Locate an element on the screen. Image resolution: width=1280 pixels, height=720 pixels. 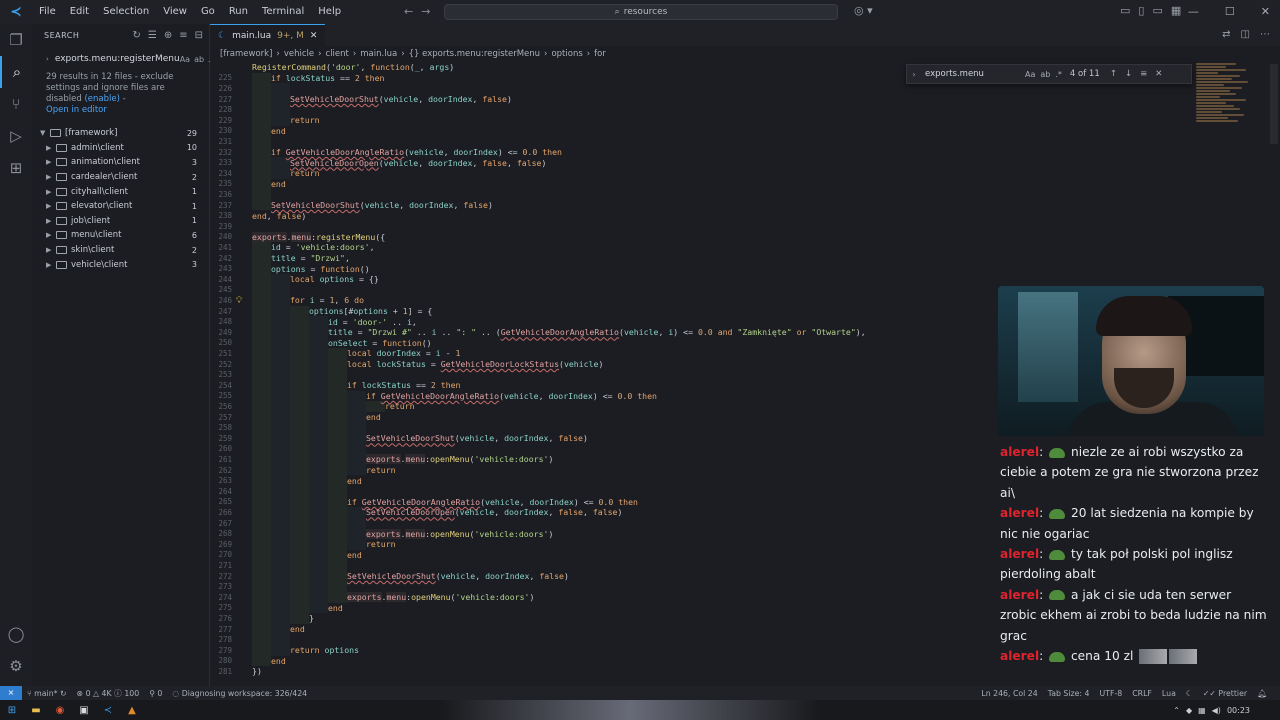
menu-file: File is located at coordinates (47, 12).